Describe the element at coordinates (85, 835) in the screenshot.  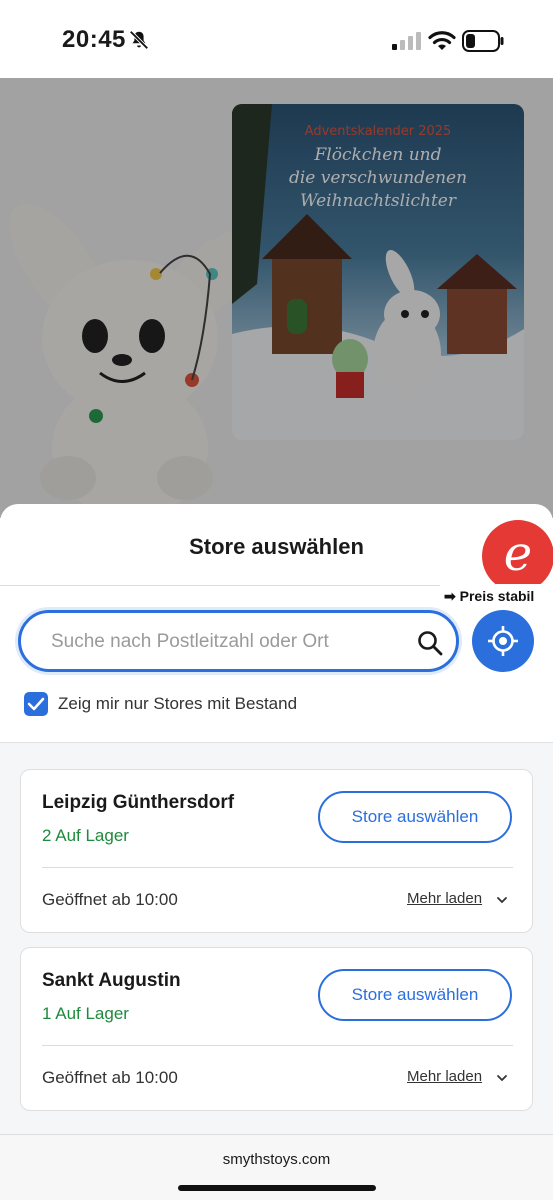
I see `store-stock-status: 2 Auf Lager` at that location.